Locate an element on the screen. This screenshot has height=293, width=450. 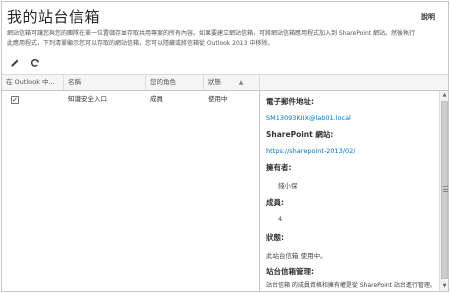
details-scrollbar: ▲ ▼ is located at coordinates (443, 191).